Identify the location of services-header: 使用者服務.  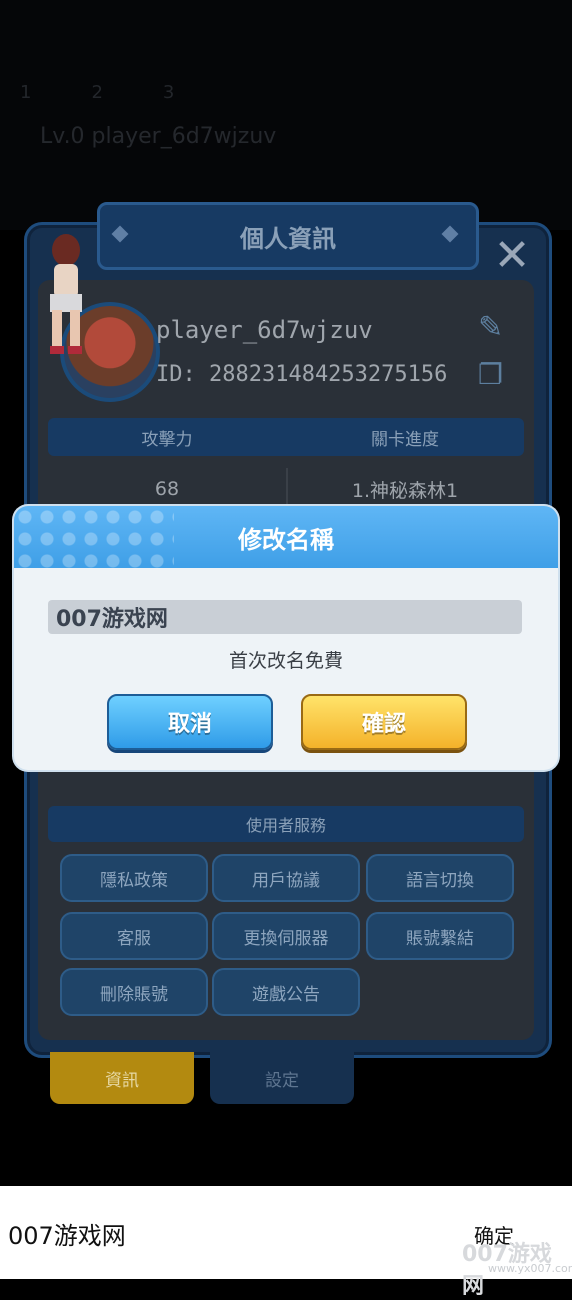
(286, 824).